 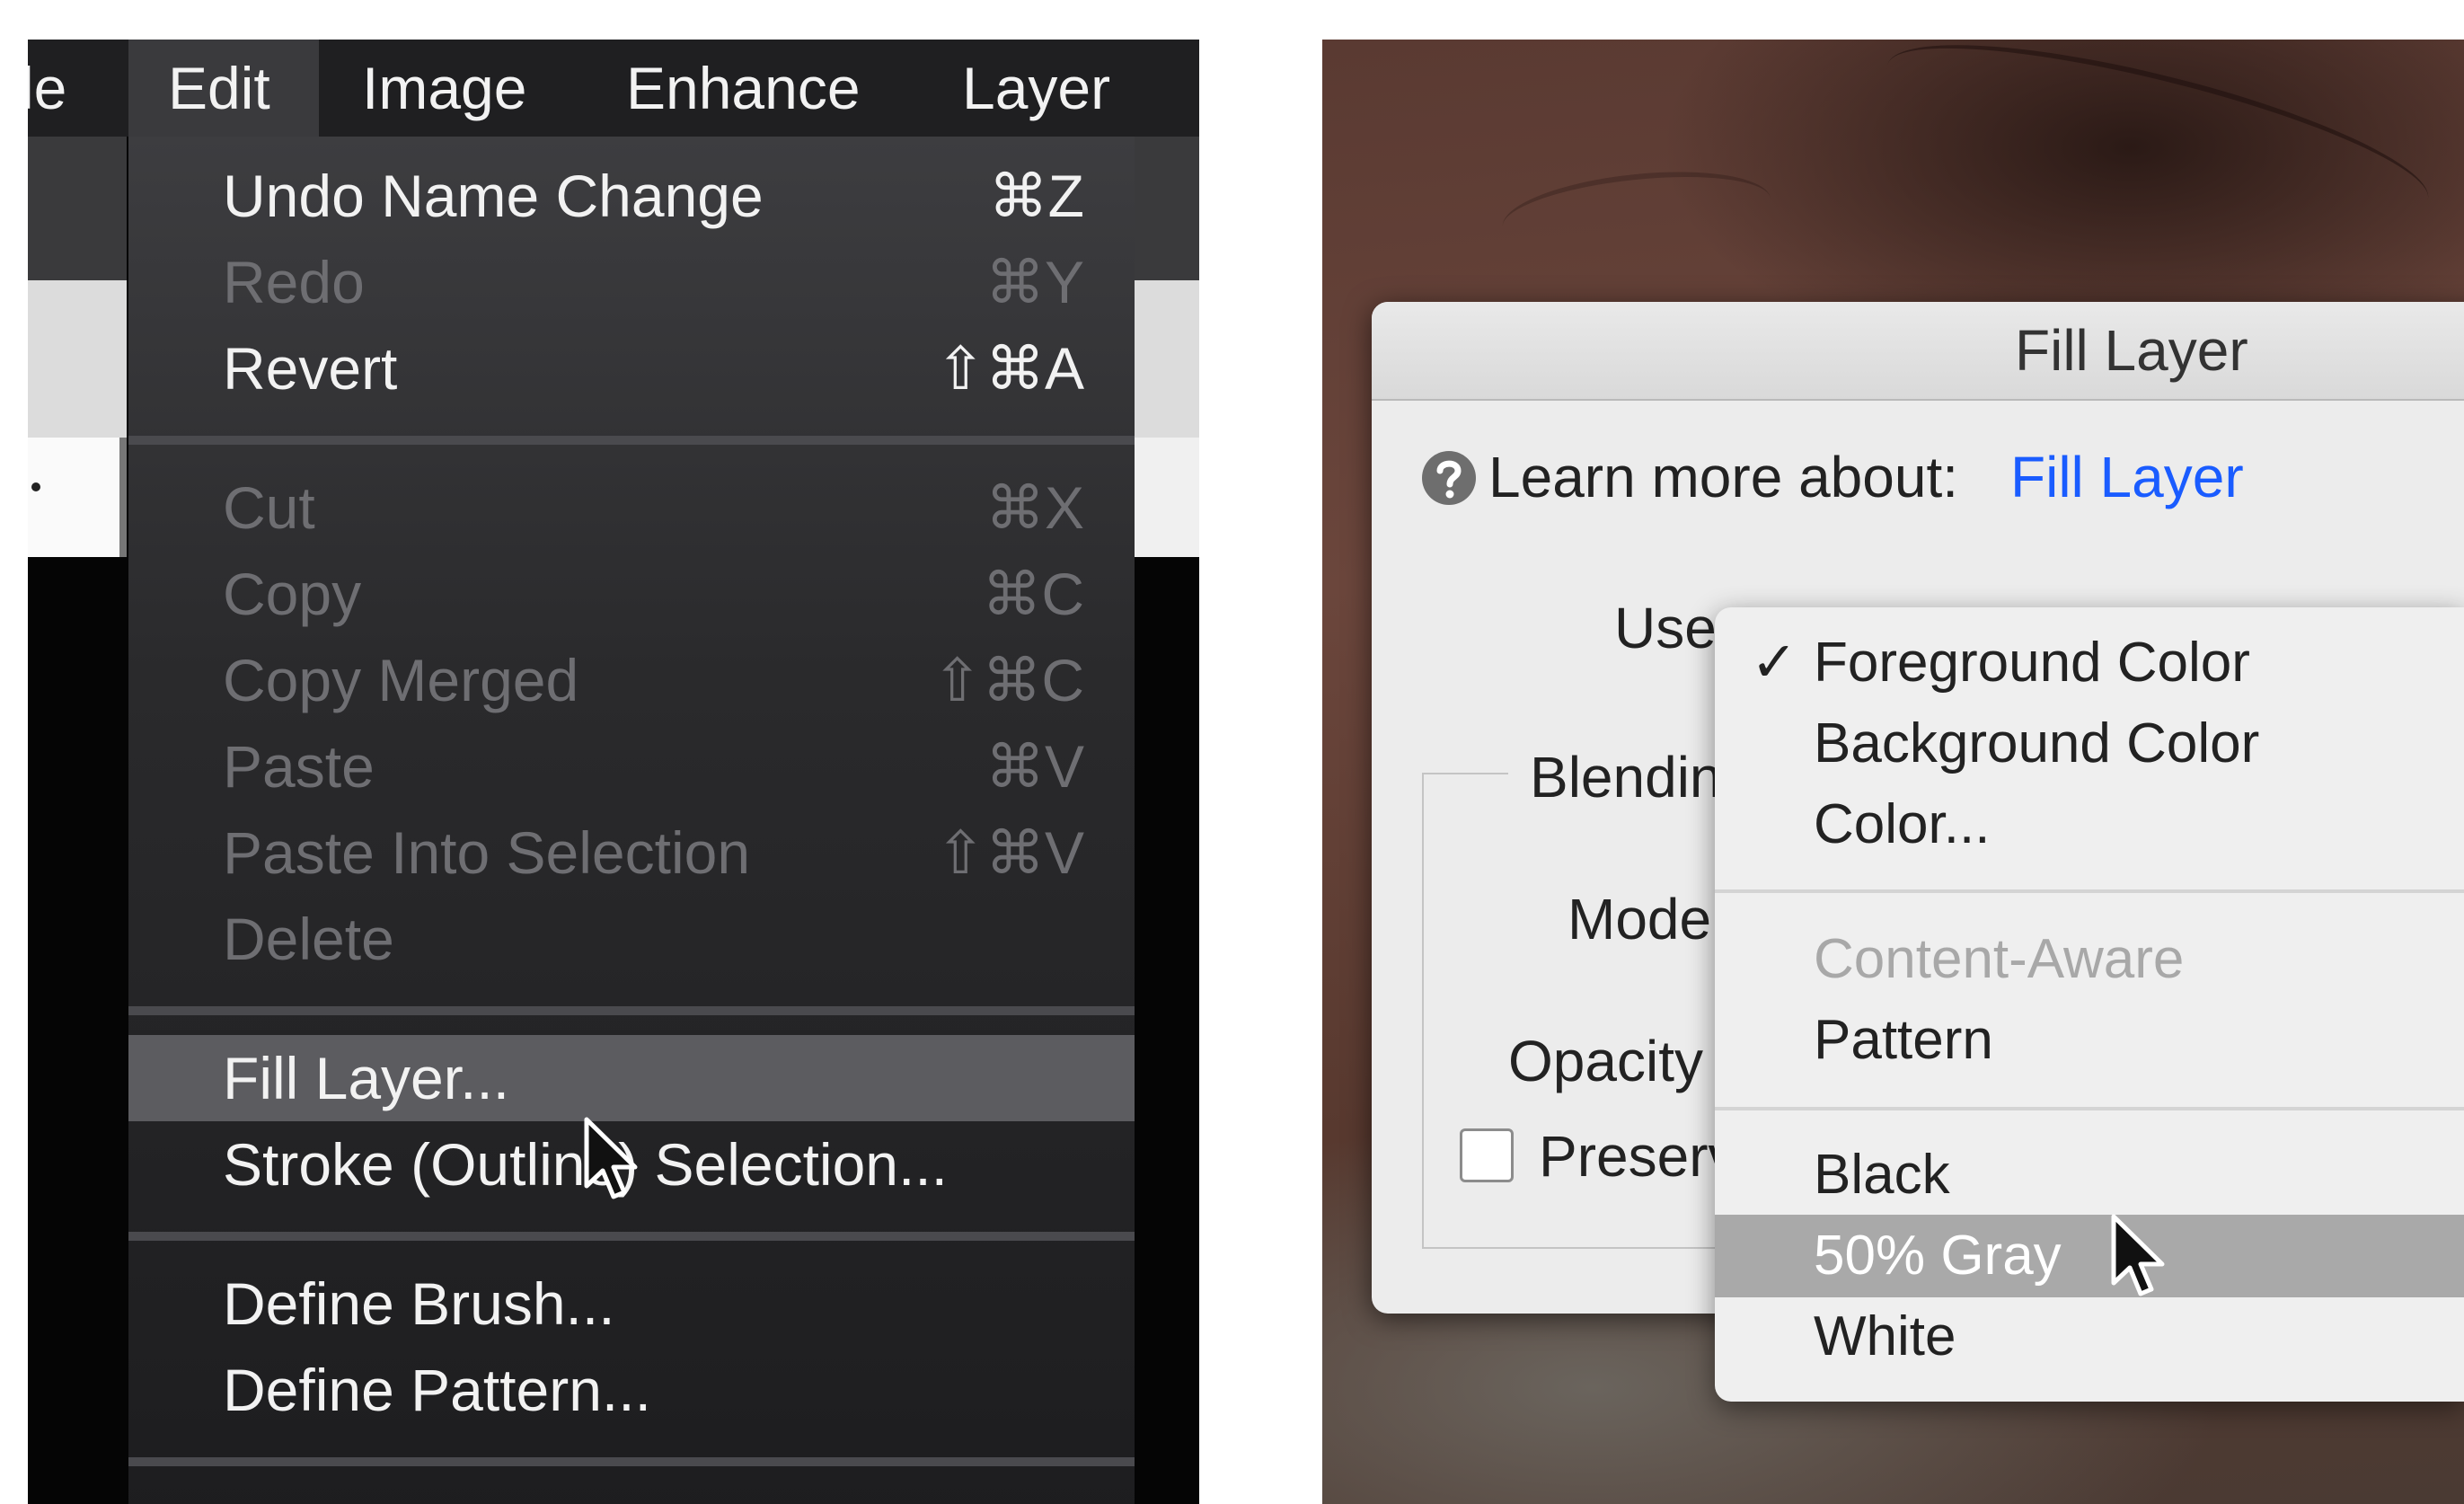 What do you see at coordinates (1619, 777) in the screenshot?
I see `blending-label: Blendin` at bounding box center [1619, 777].